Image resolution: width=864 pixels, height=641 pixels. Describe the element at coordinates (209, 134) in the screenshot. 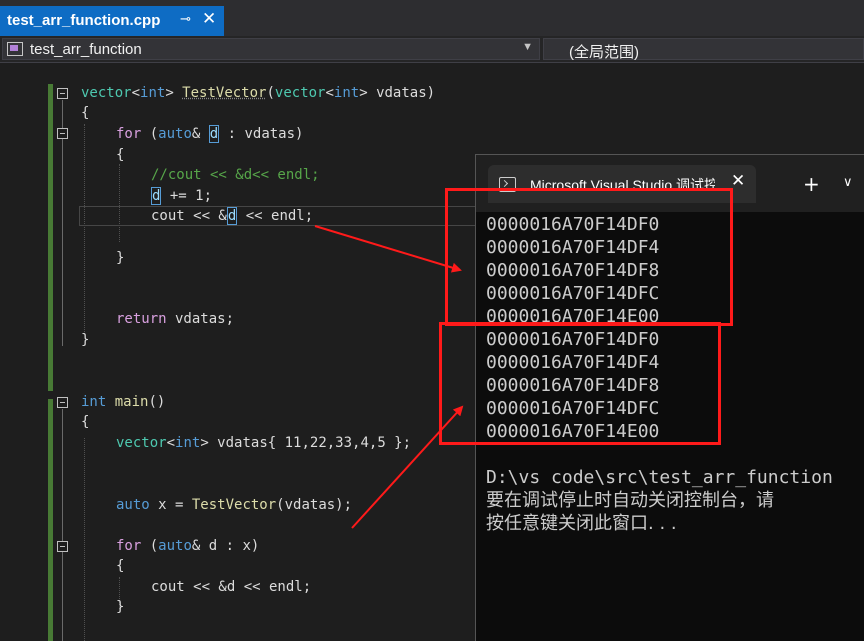

I see `code-line: for (auto& d : vdatas)` at that location.